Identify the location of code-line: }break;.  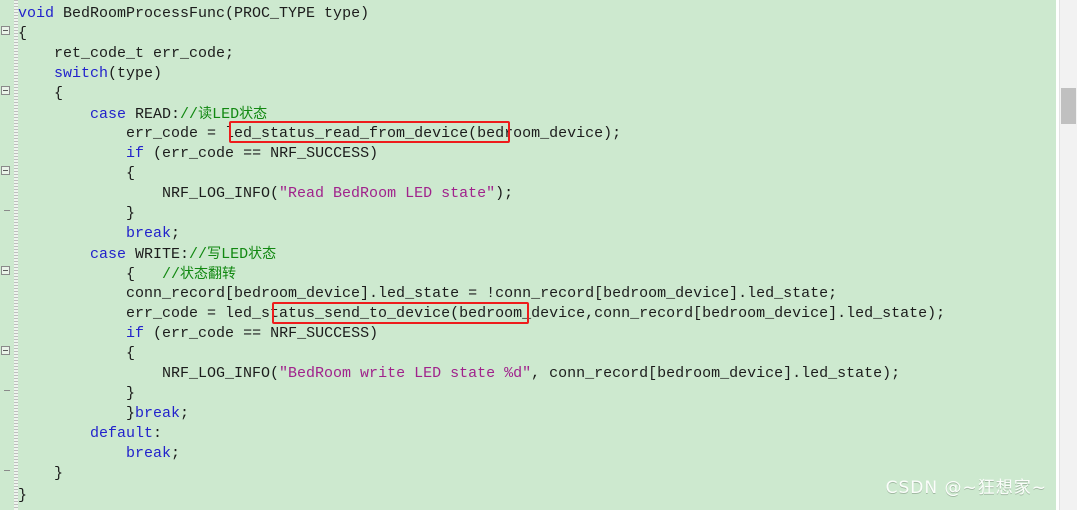
(103, 414).